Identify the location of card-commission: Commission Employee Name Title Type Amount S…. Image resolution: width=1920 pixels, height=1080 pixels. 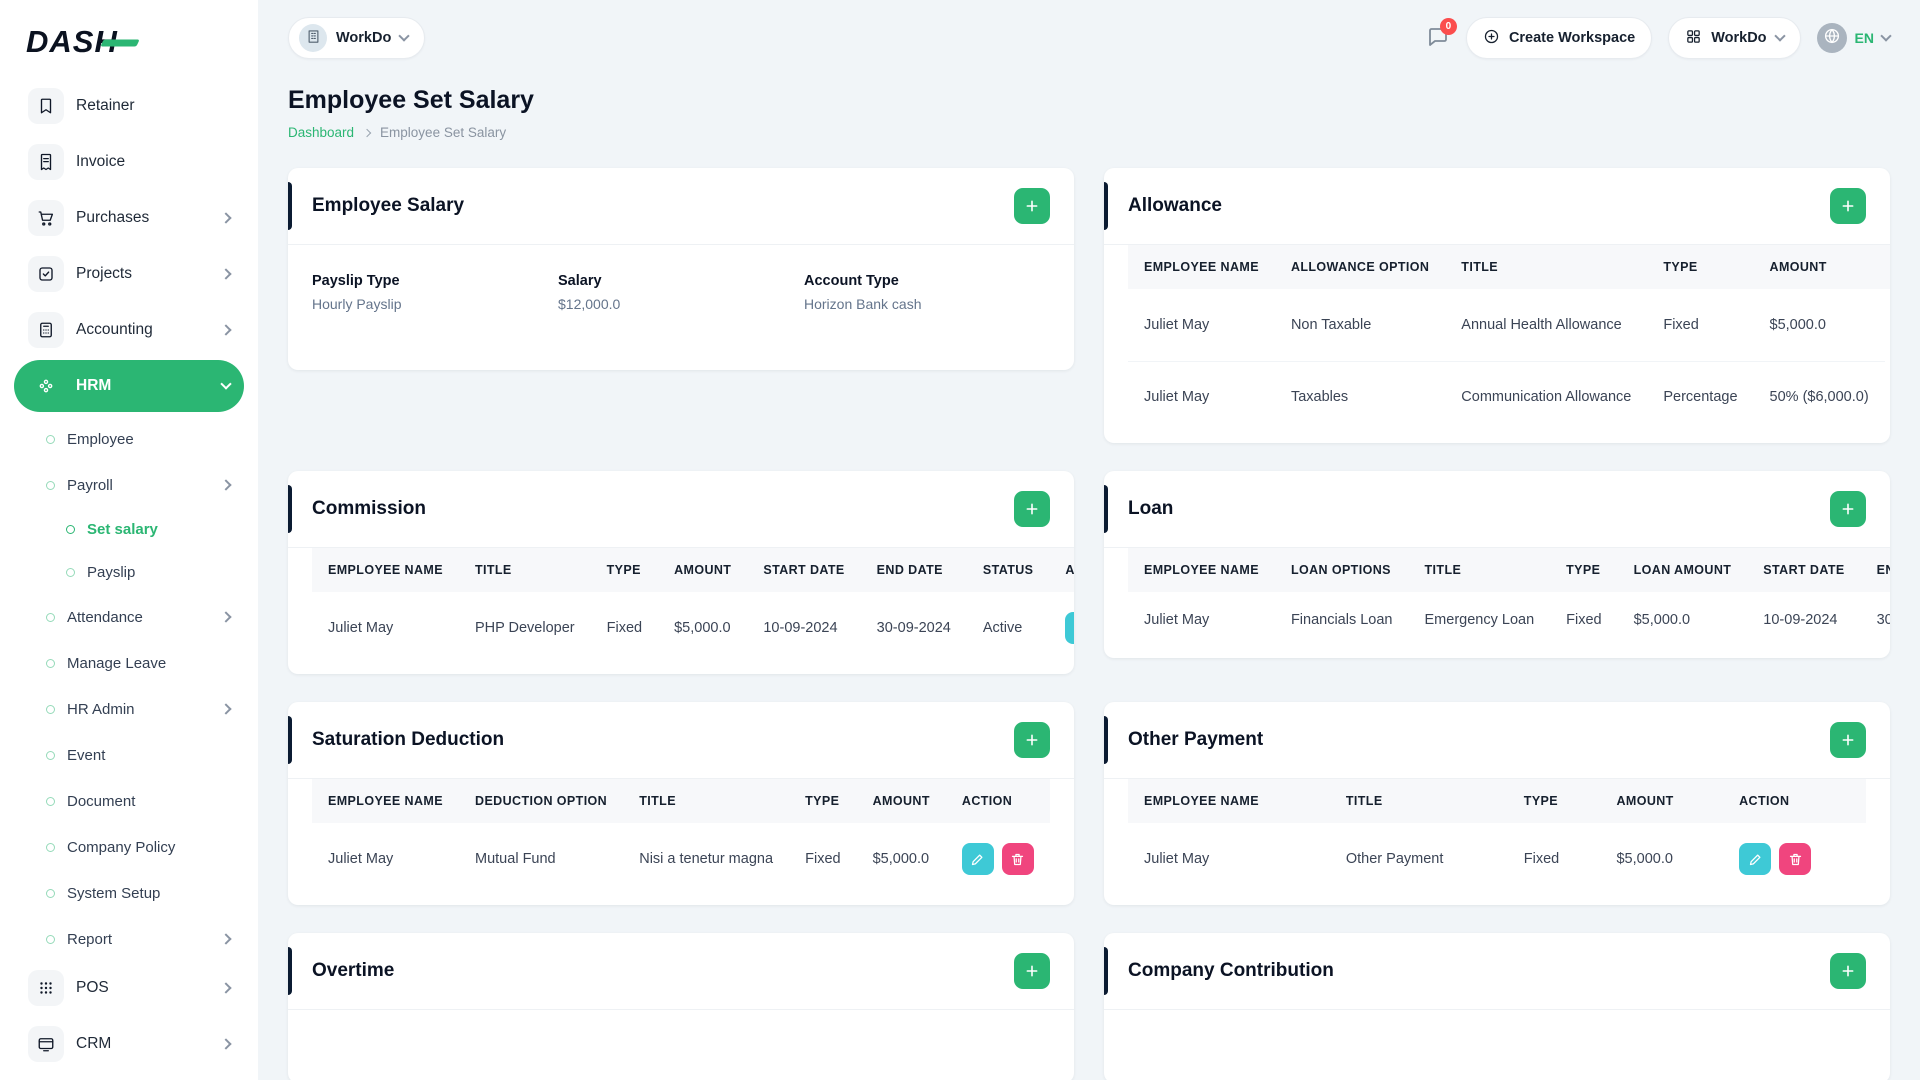
(681, 572).